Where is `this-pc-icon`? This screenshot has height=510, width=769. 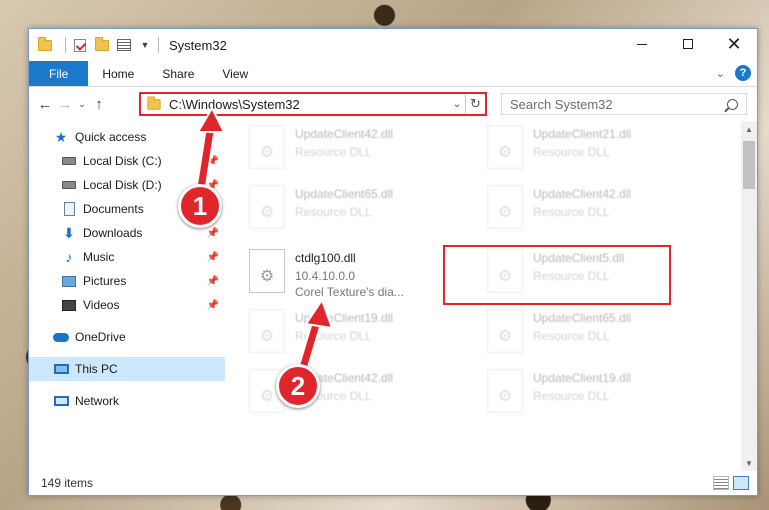 this-pc-icon is located at coordinates (61, 369).